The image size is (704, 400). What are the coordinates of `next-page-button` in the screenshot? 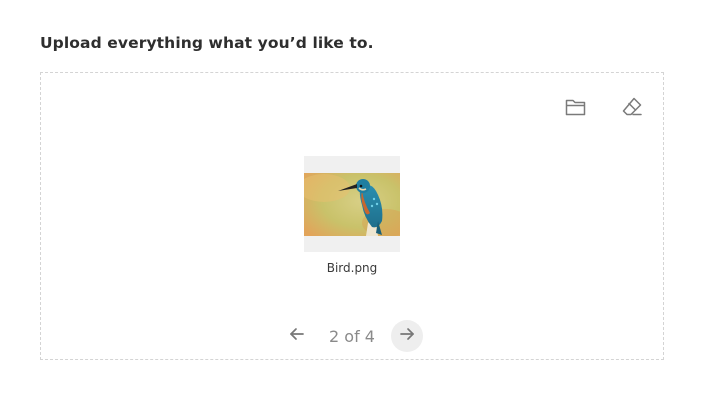 It's located at (406, 336).